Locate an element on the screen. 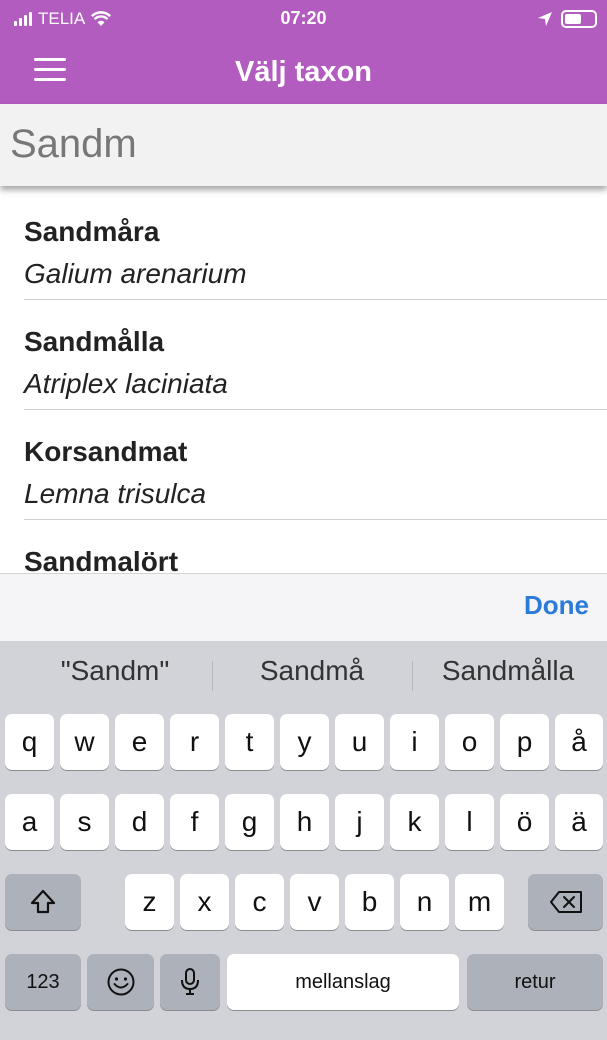 Image resolution: width=607 pixels, height=1040 pixels. status-right is located at coordinates (567, 19).